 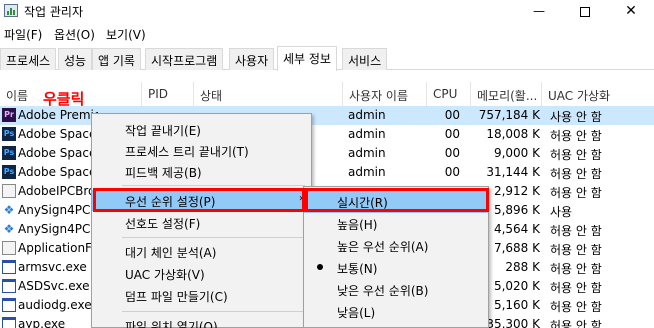 I want to click on menu-file: 파일(F), so click(x=23, y=34).